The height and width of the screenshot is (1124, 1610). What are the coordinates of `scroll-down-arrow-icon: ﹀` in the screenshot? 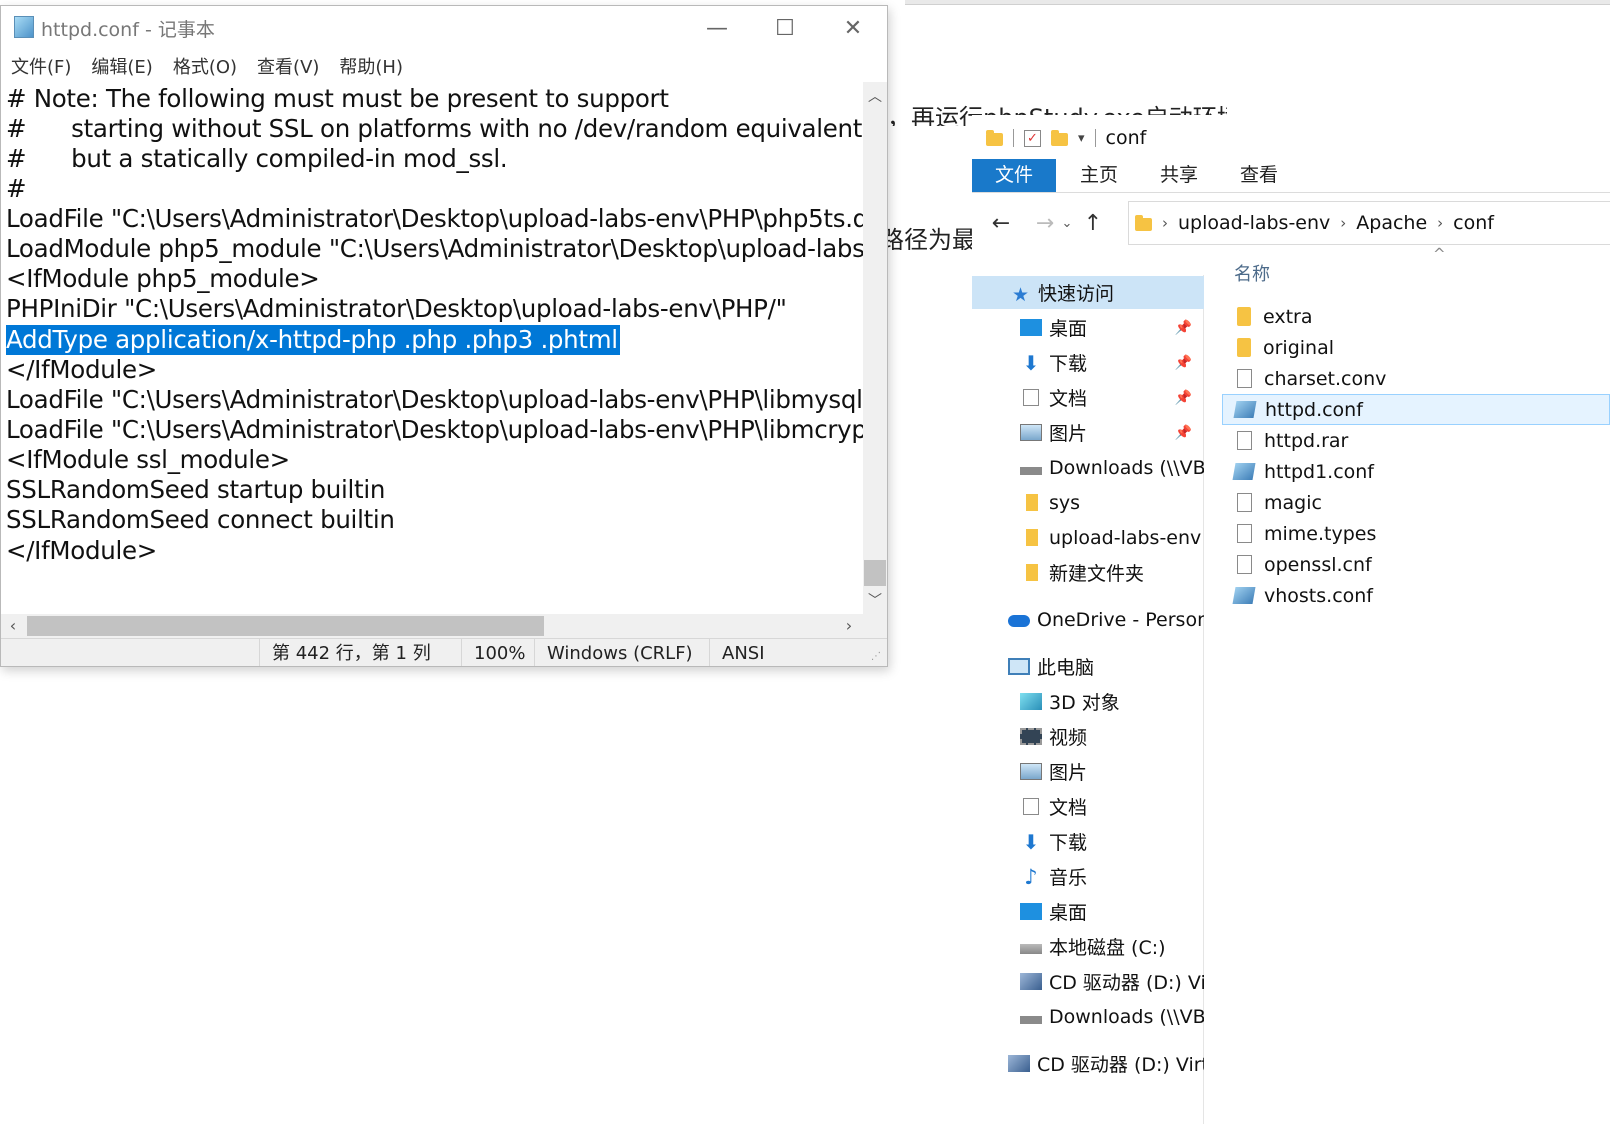 It's located at (875, 600).